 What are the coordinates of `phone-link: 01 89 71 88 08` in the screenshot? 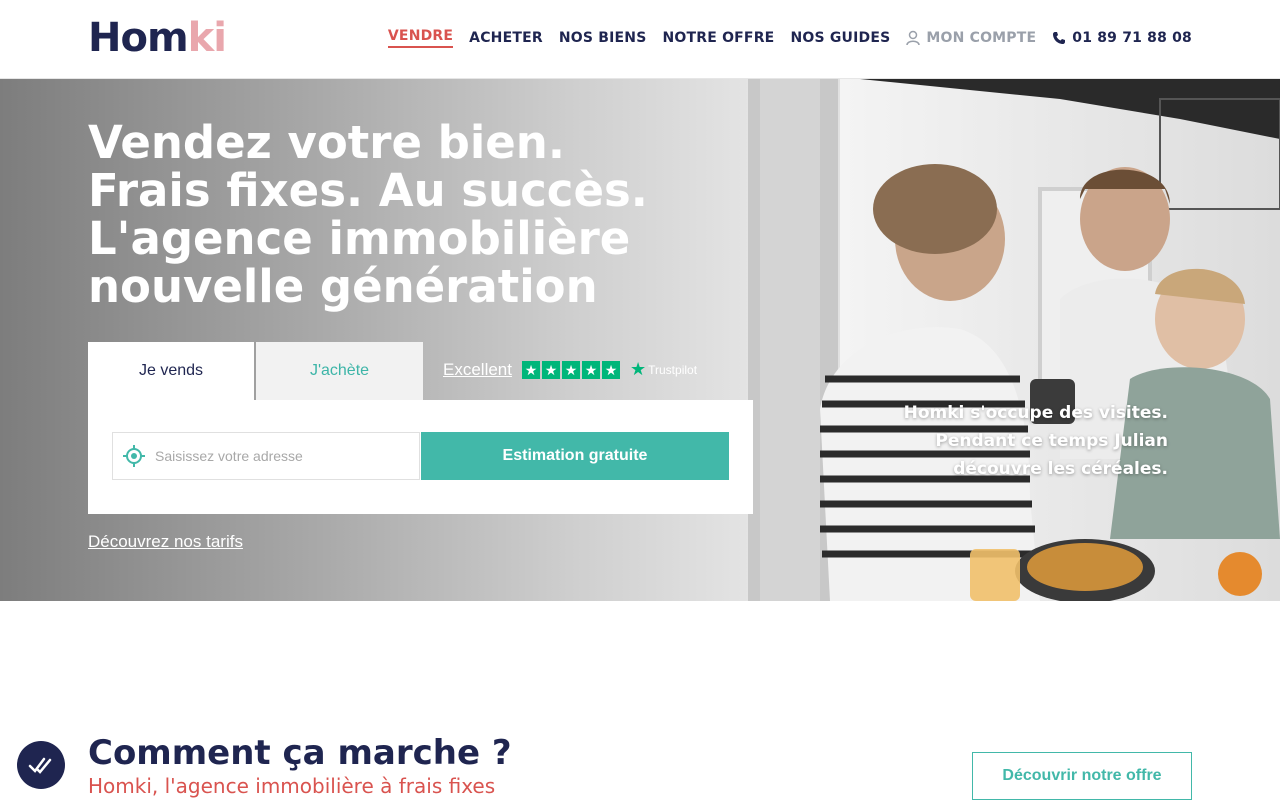 It's located at (1122, 38).